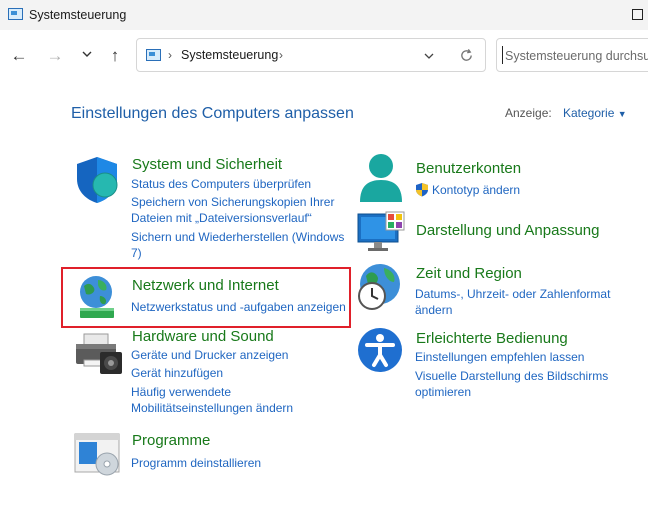 Image resolution: width=648 pixels, height=510 pixels. What do you see at coordinates (499, 357) in the screenshot?
I see `link-recommend-settings: Einstellungen empfehlen lassen` at bounding box center [499, 357].